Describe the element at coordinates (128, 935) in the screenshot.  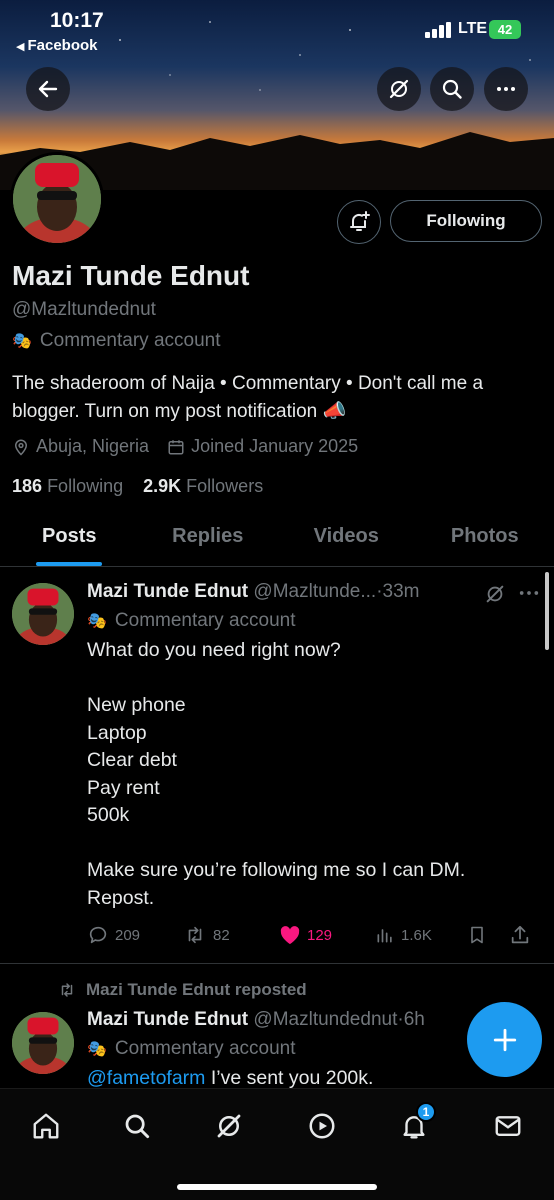
I see `reply-count: 209` at that location.